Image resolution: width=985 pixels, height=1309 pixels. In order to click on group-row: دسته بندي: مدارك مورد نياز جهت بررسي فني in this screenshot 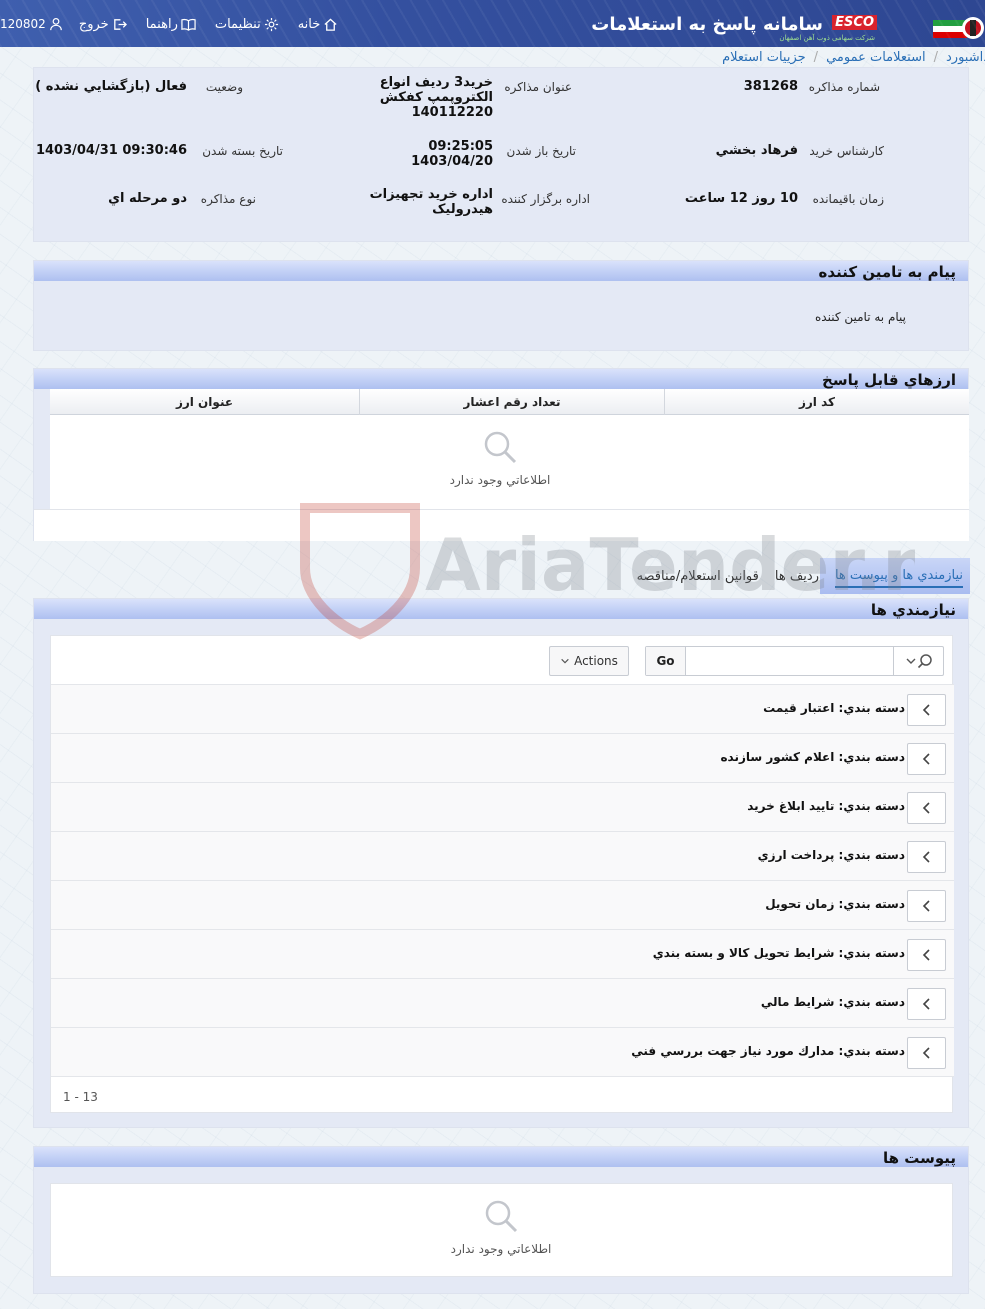, I will do `click(502, 1052)`.